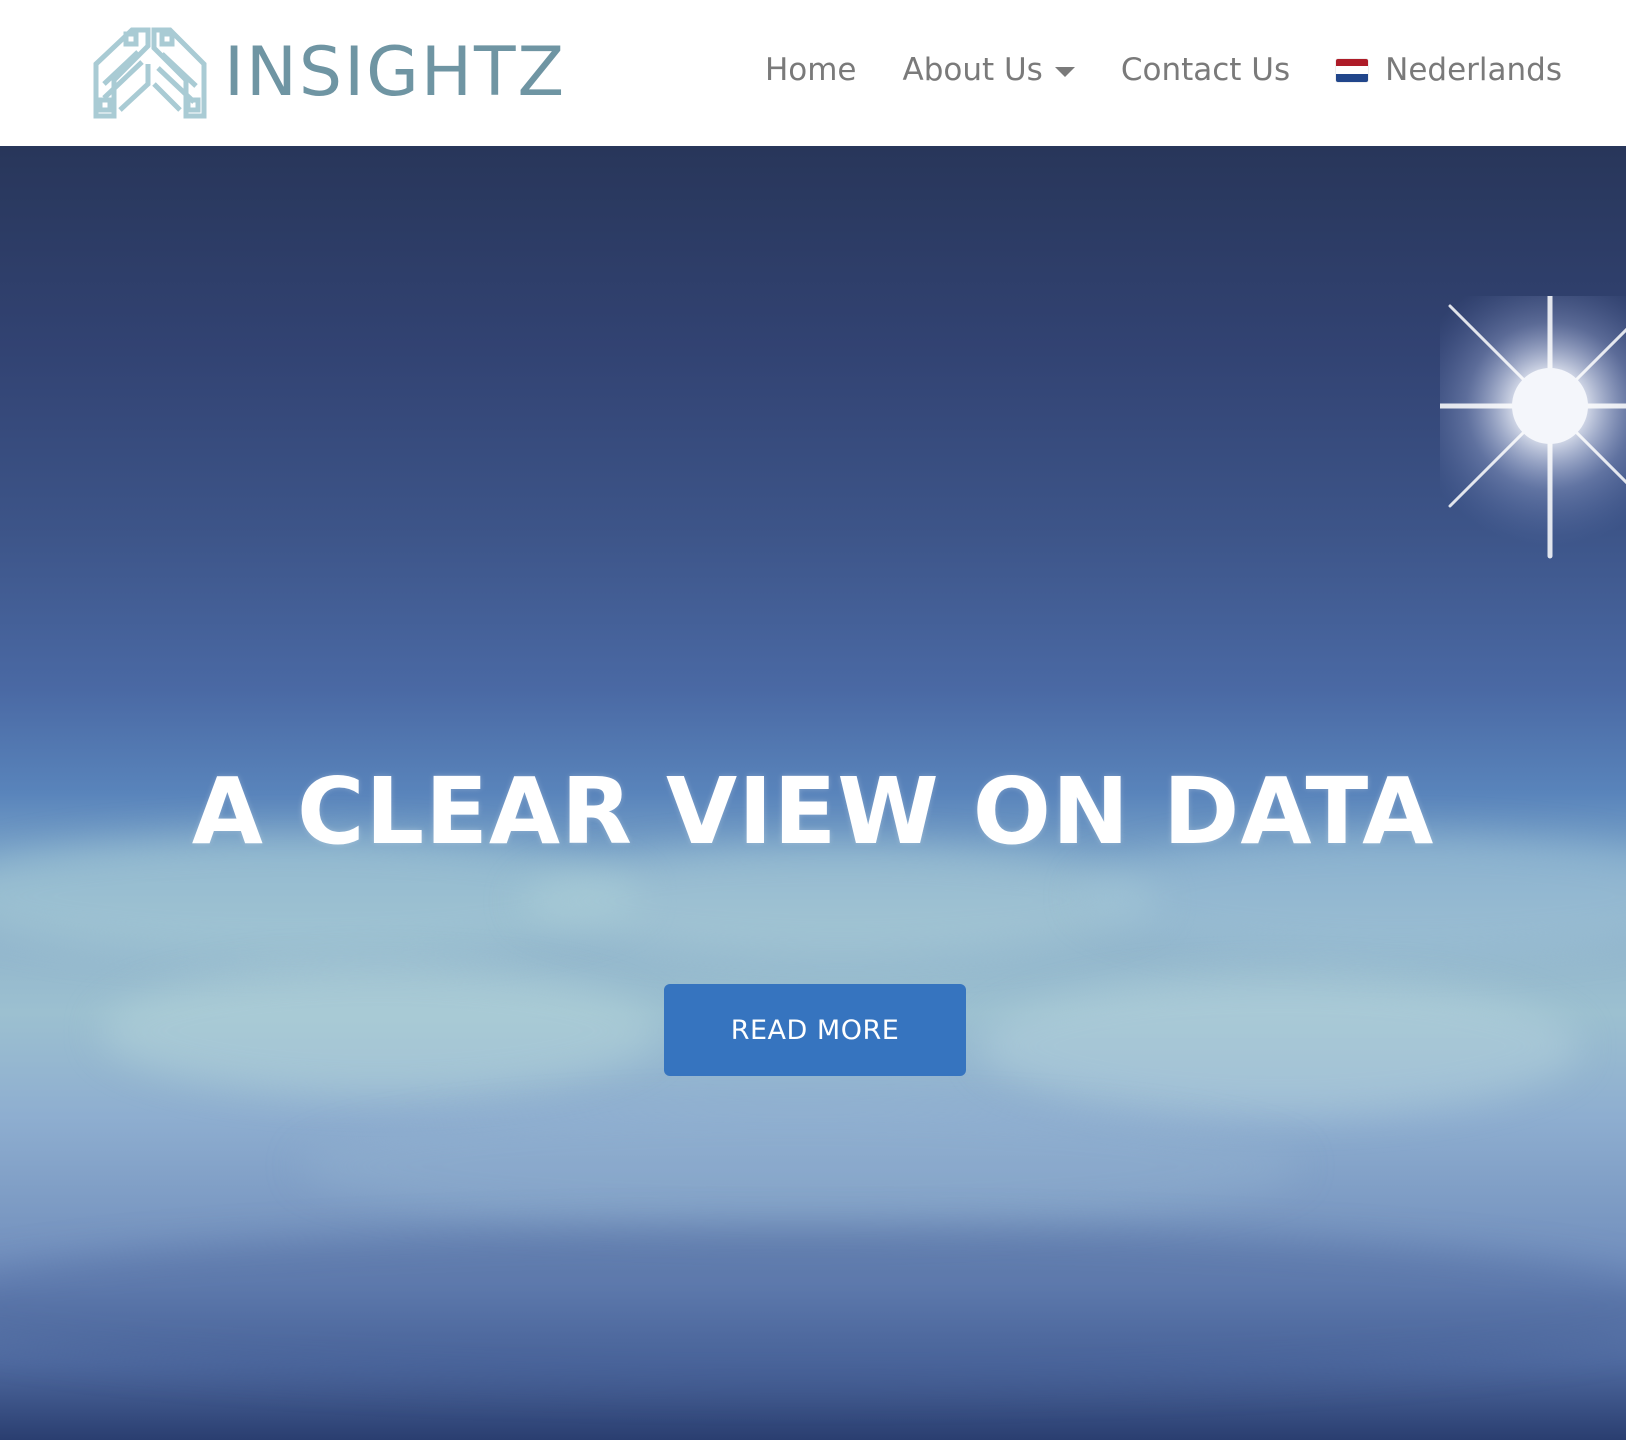  I want to click on nav-about-us: About Us, so click(988, 70).